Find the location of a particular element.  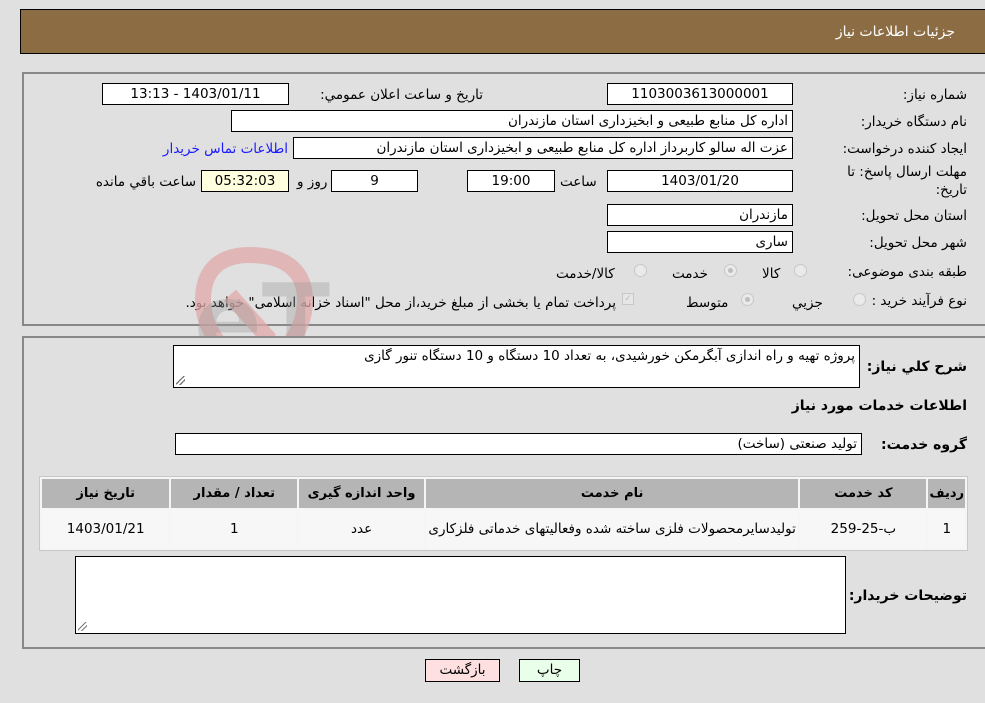

col-header-unit: واحد اندازه گیری is located at coordinates (361, 493).